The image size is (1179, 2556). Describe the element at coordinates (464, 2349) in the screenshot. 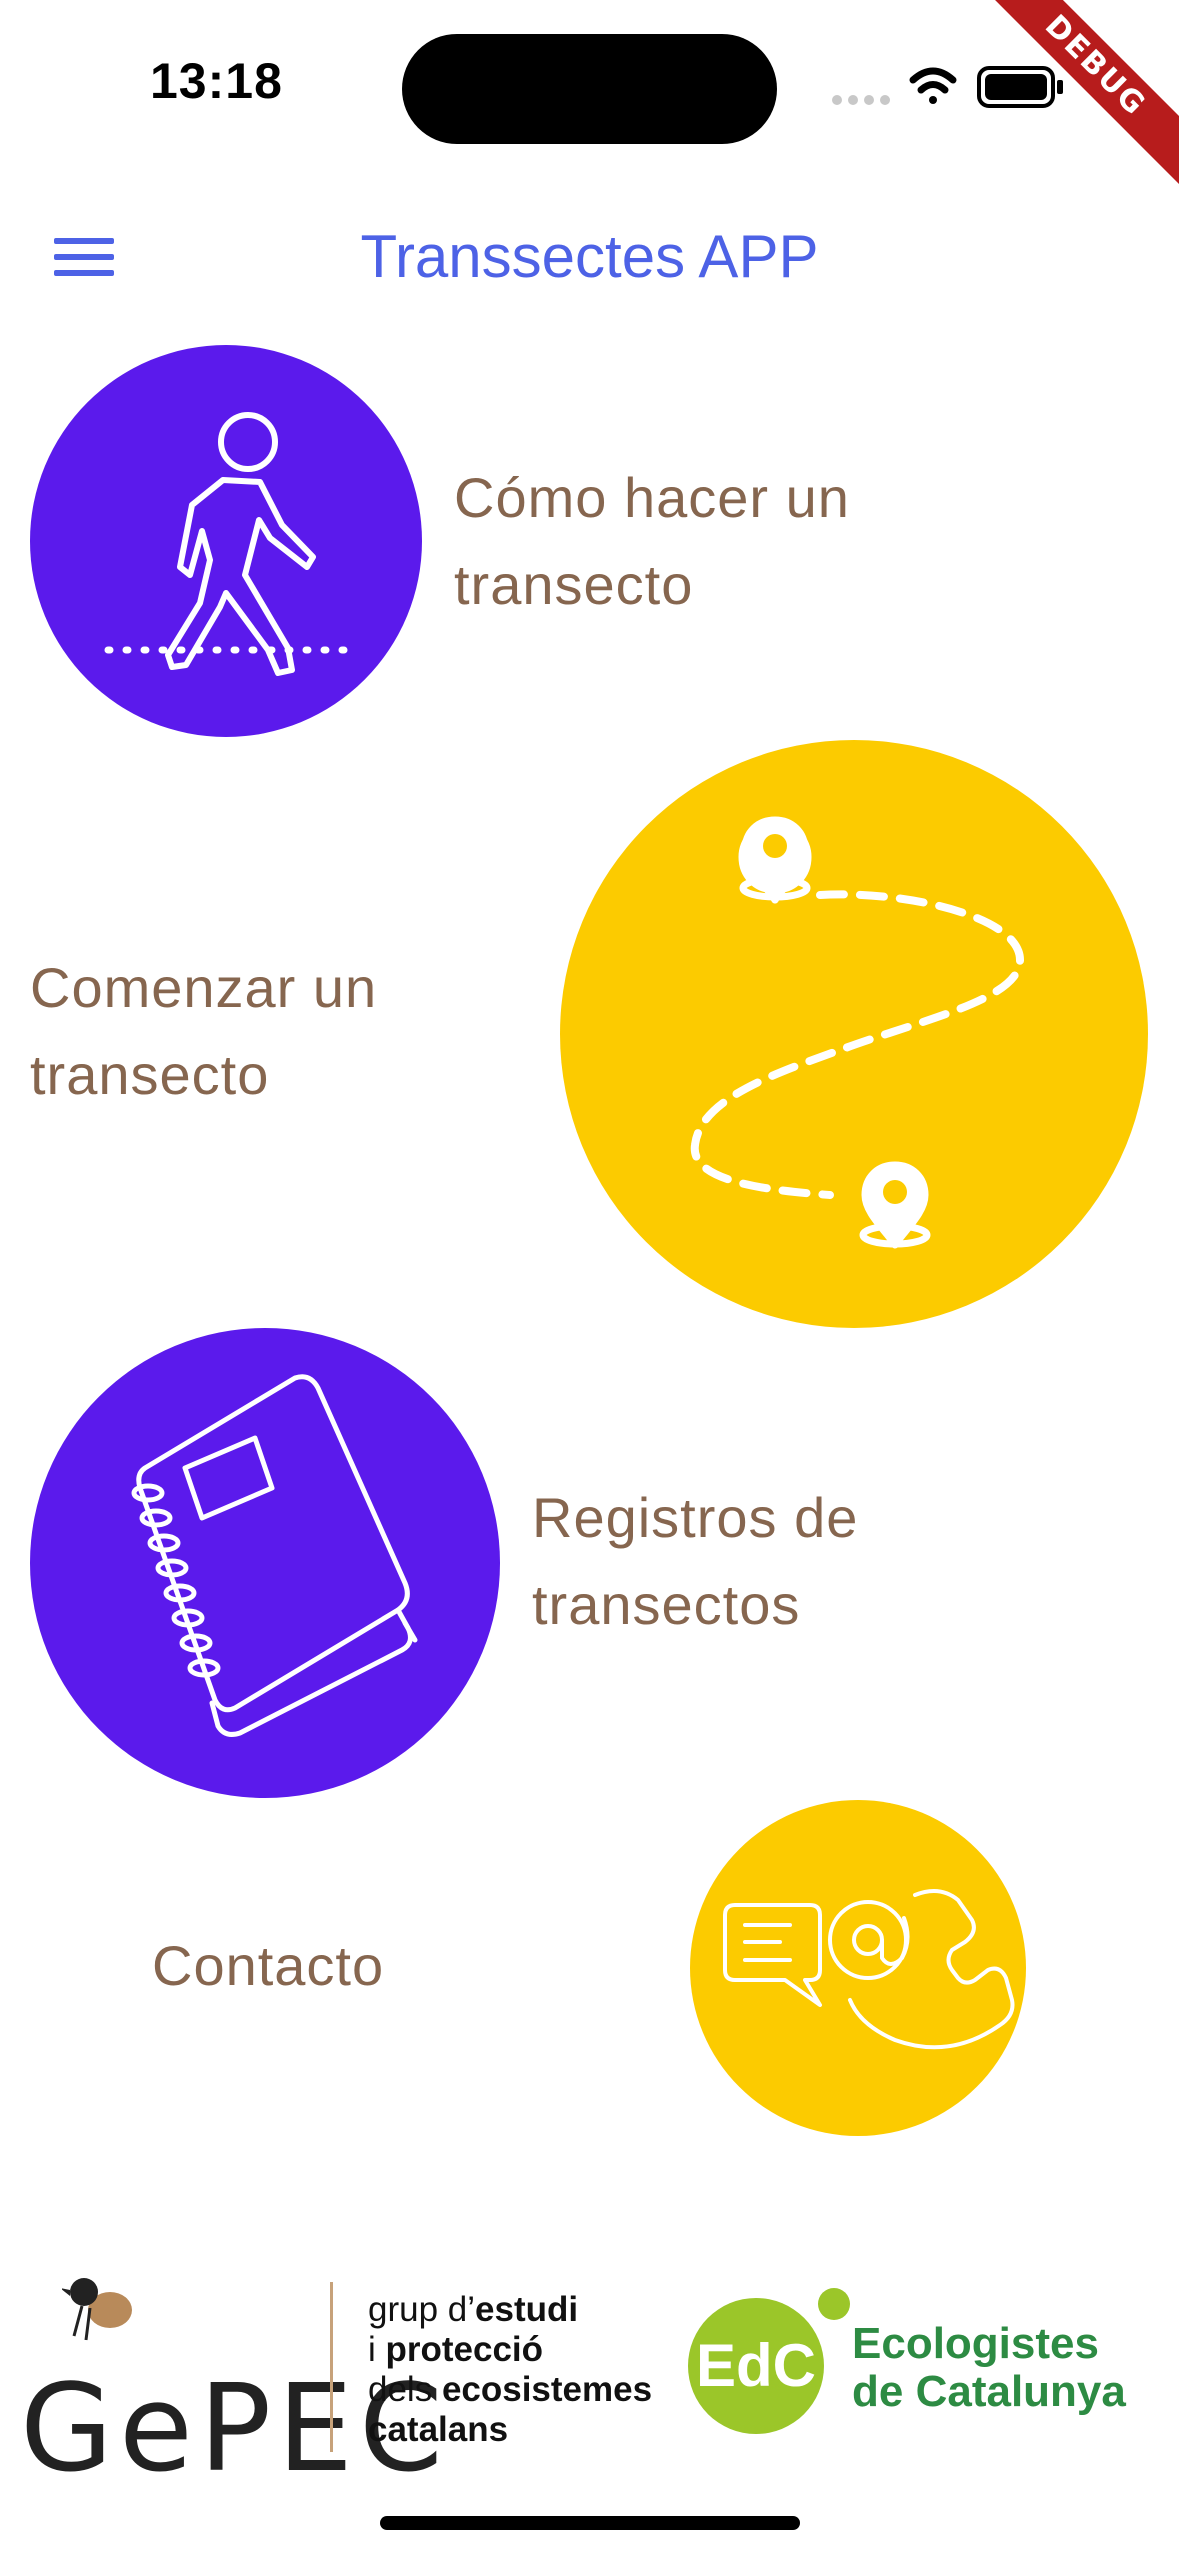

I see `desc-bold: protecció` at that location.